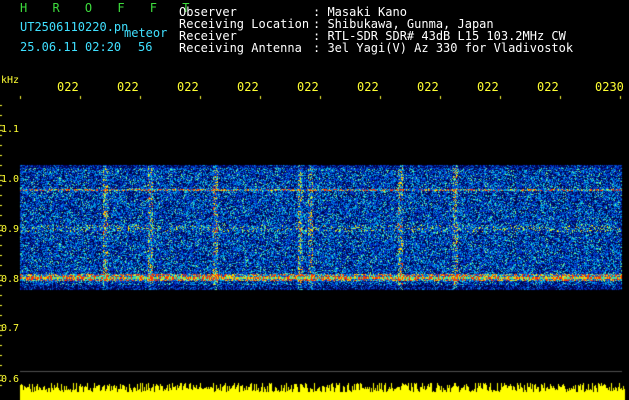  I want to click on y-tick-label: 0.9, so click(10, 229).